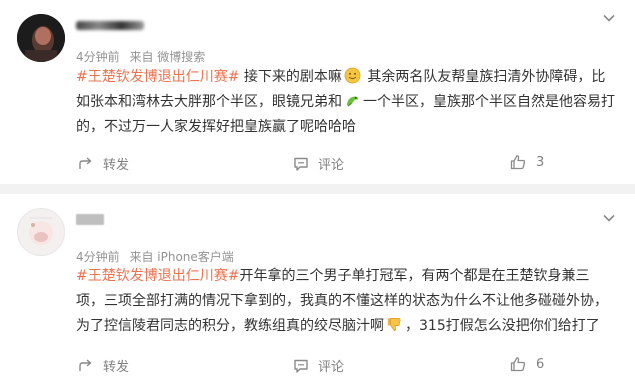 The height and width of the screenshot is (380, 635). I want to click on like-count: 6, so click(540, 364).